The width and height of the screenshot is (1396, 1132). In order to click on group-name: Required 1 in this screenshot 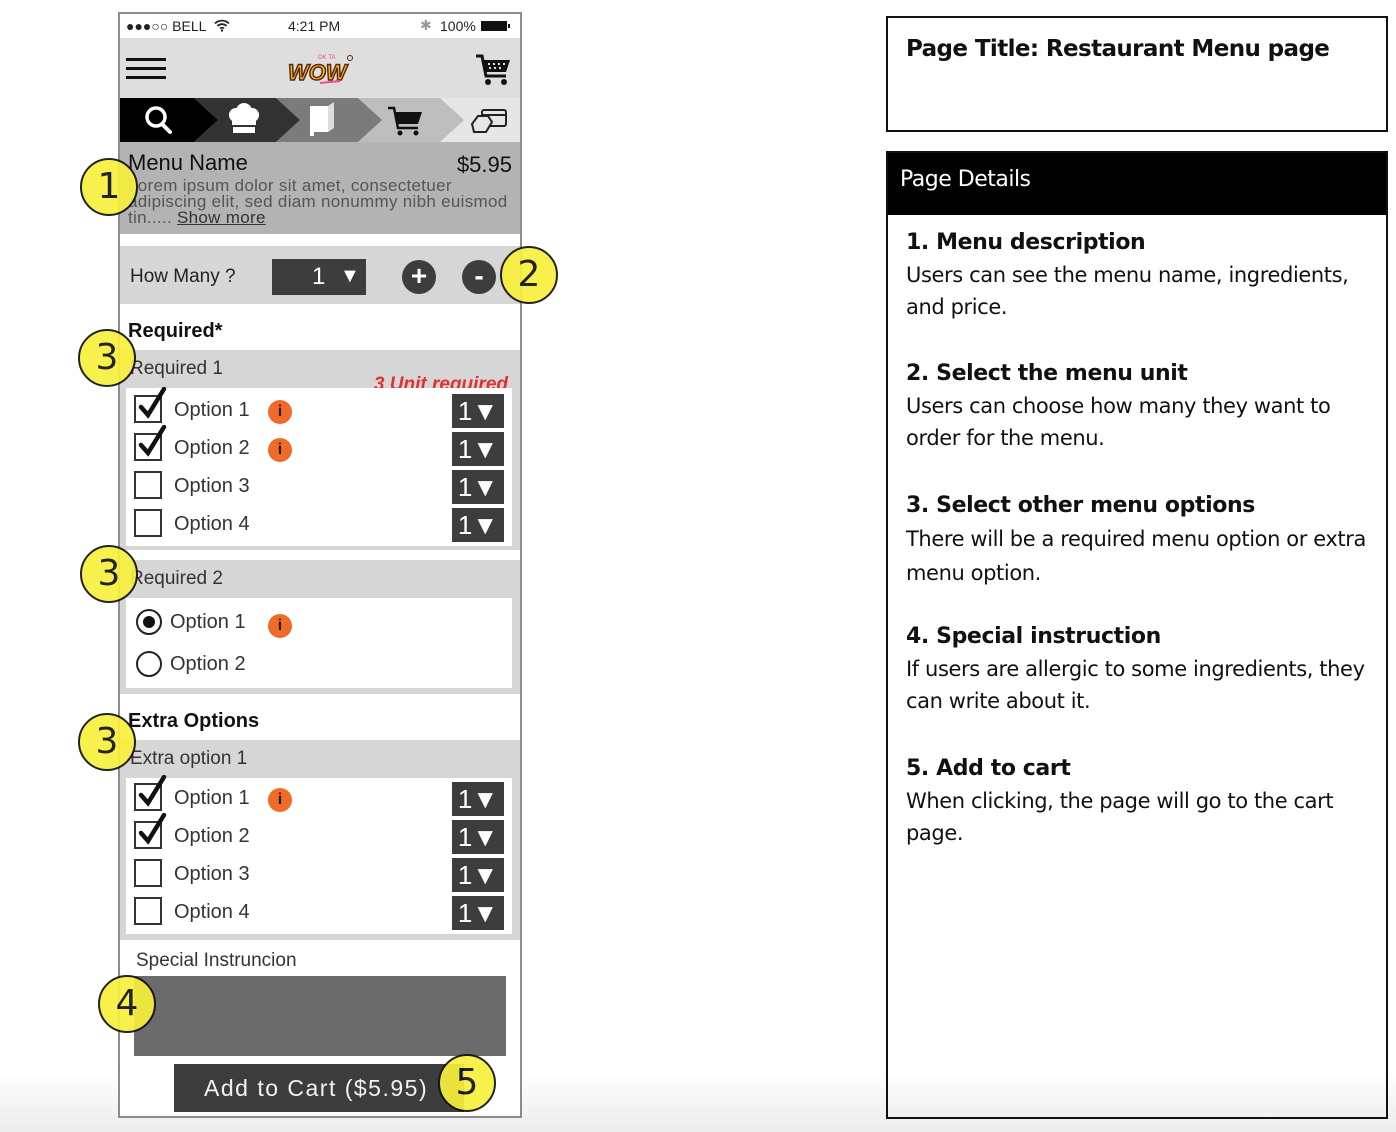, I will do `click(176, 368)`.